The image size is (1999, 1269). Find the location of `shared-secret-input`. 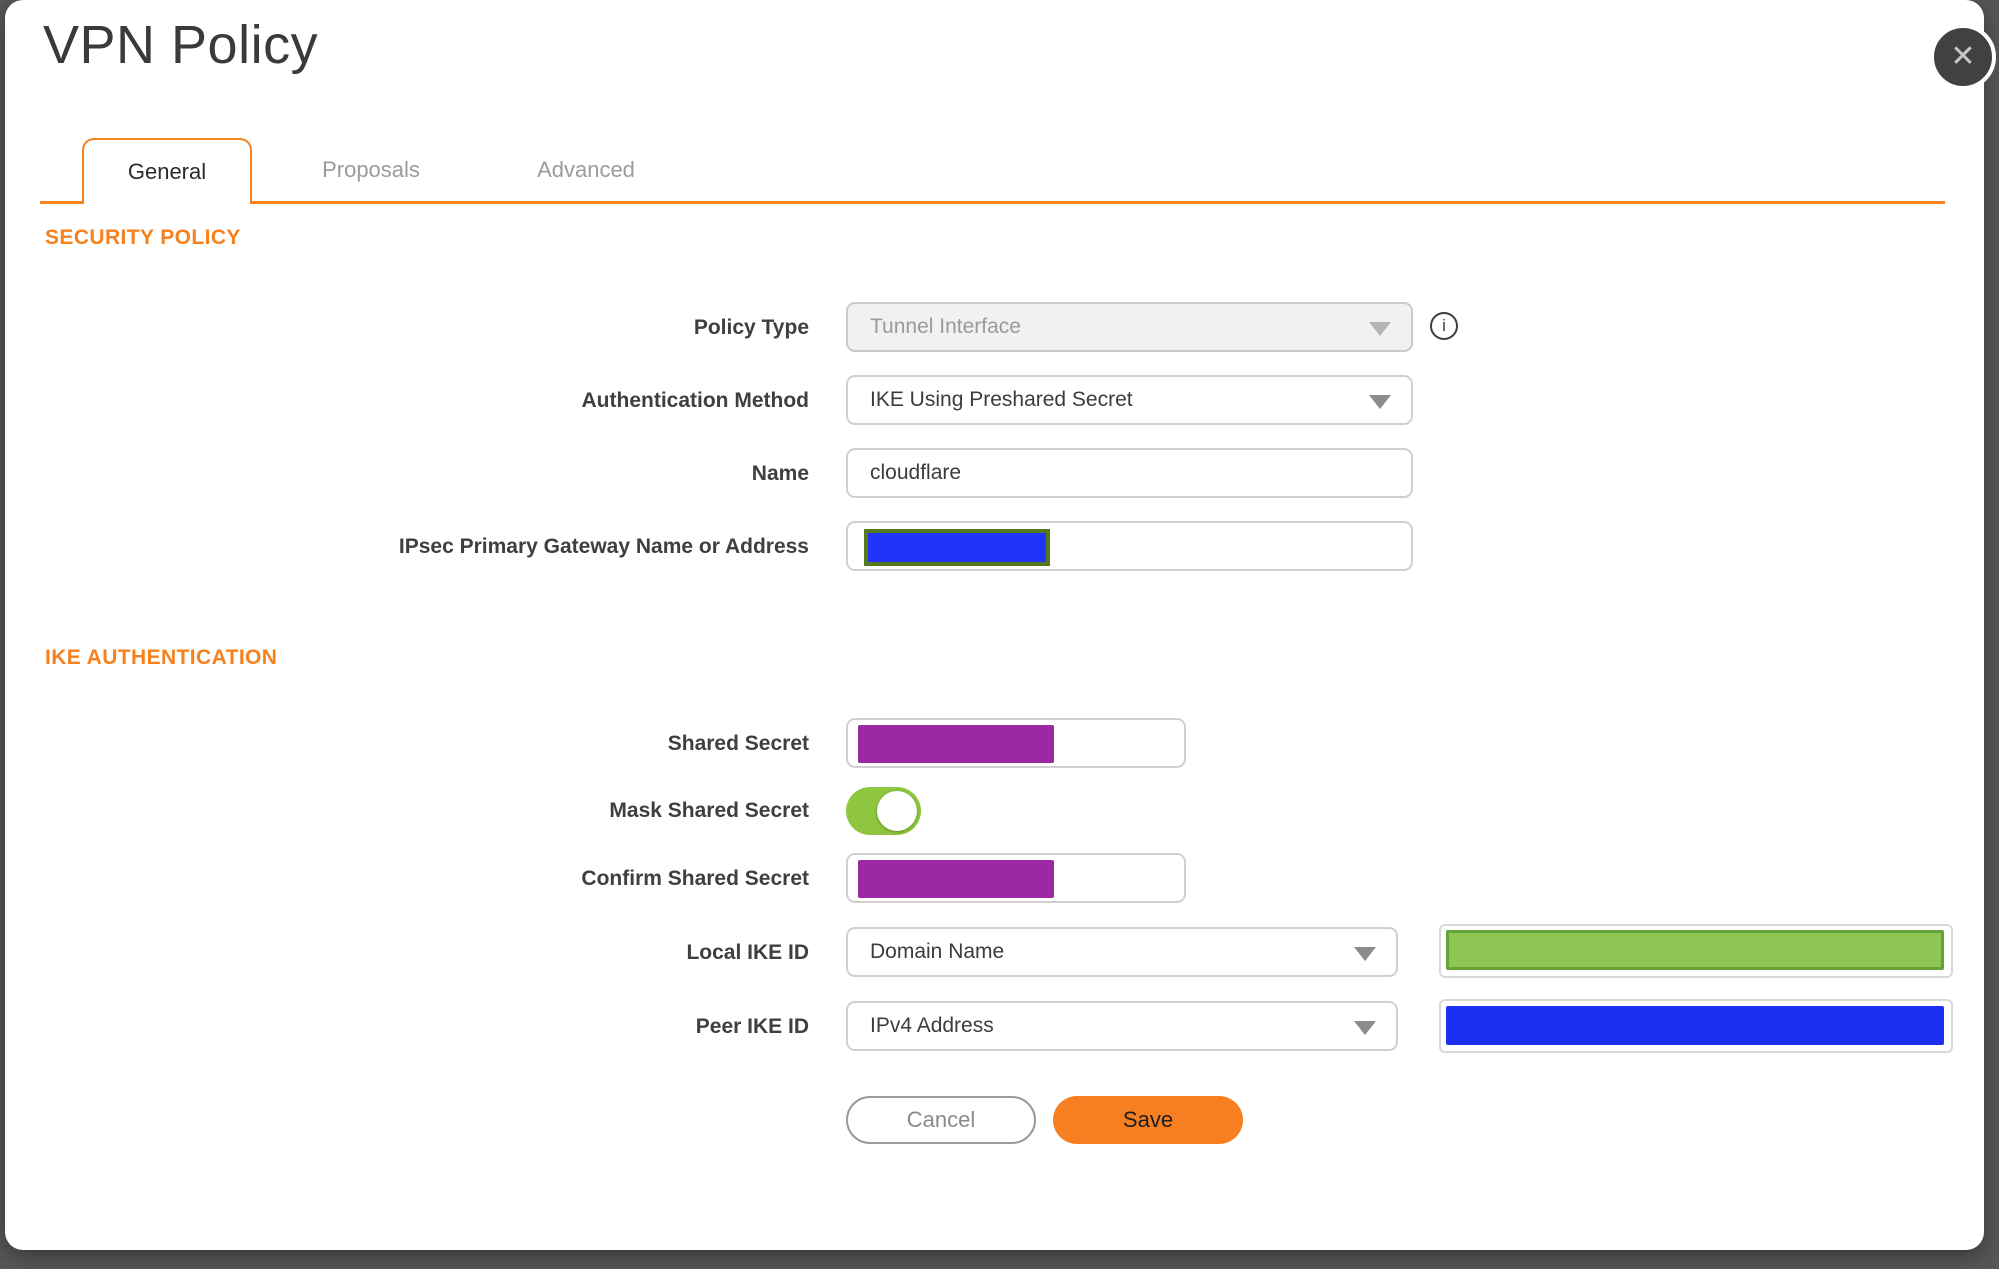

shared-secret-input is located at coordinates (1016, 743).